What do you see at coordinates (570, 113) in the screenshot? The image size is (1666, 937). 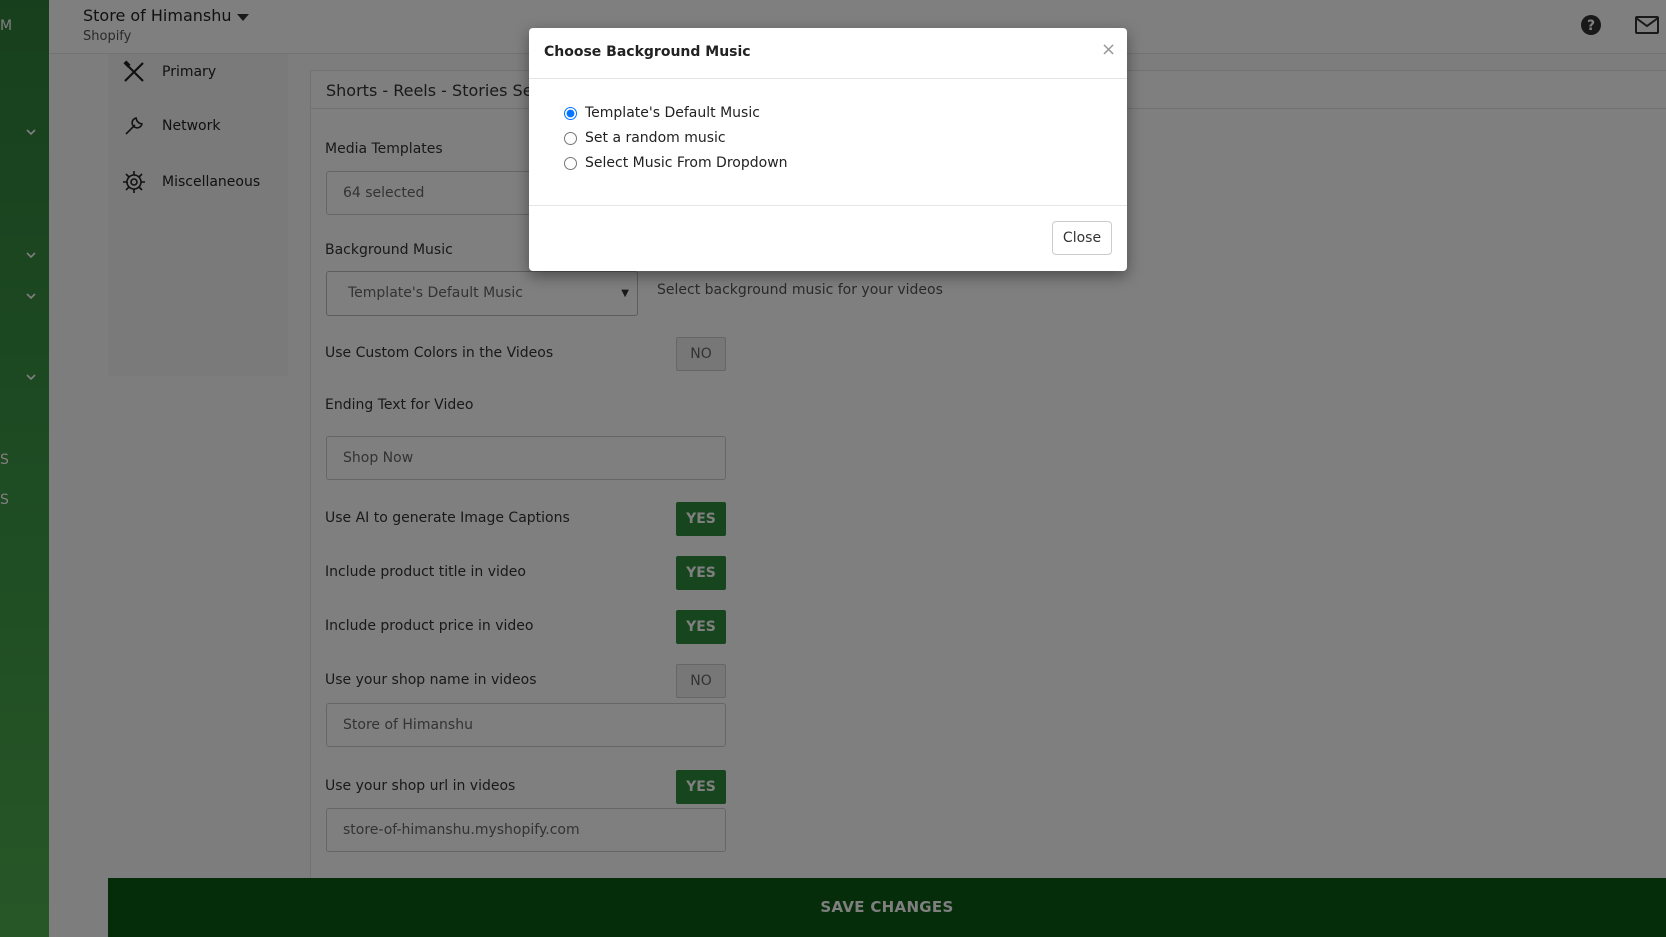 I see `radio-default-music` at bounding box center [570, 113].